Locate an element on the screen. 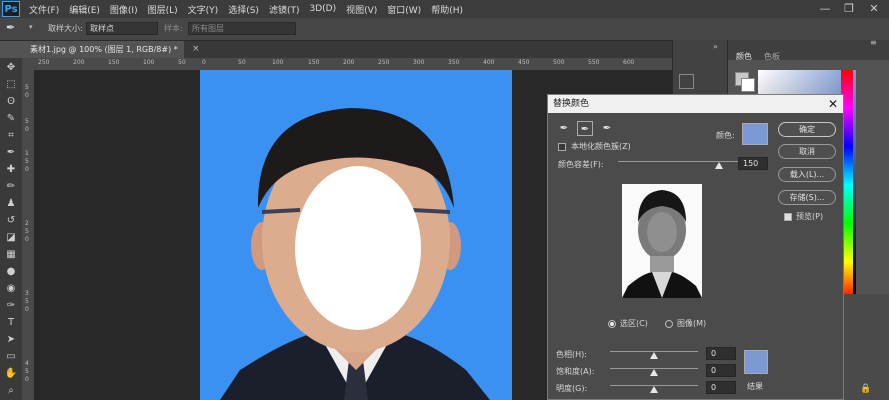 Image resolution: width=889 pixels, height=400 pixels. cancel-button: 取消 is located at coordinates (807, 151).